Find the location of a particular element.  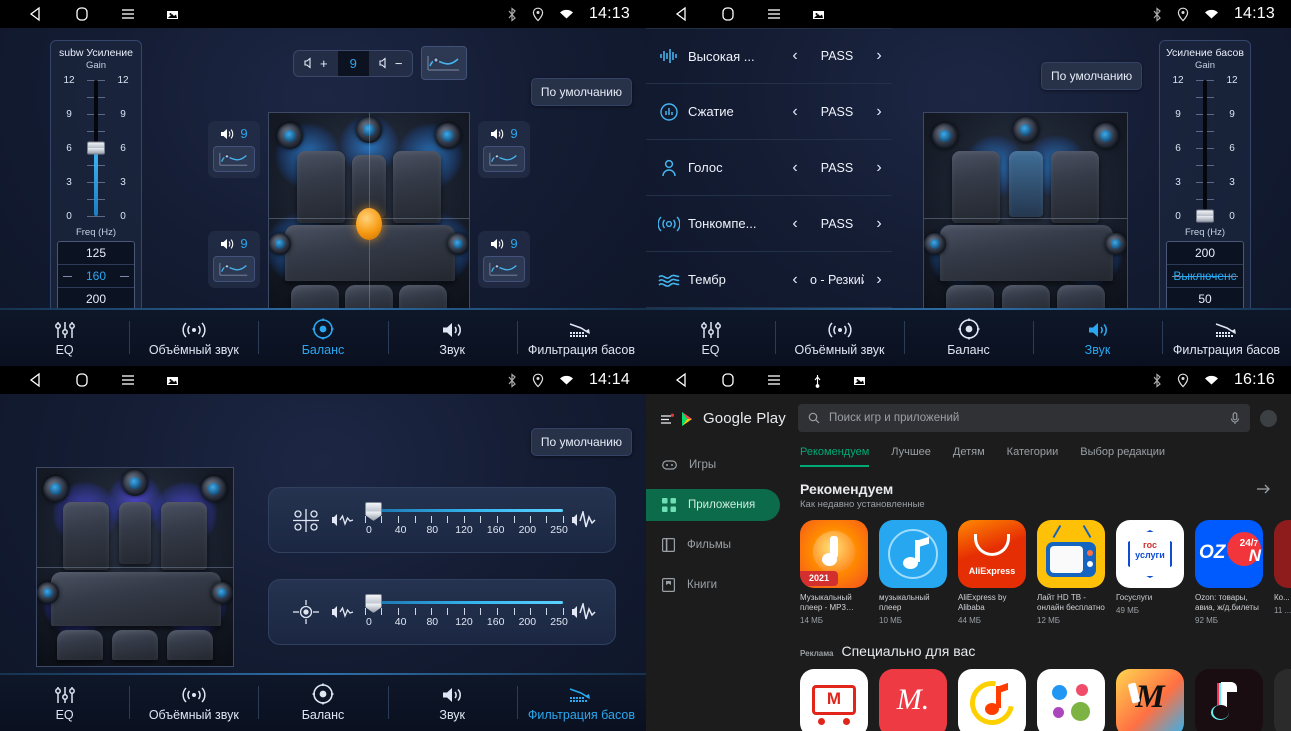

freq-option-below: 50 is located at coordinates (1205, 299).